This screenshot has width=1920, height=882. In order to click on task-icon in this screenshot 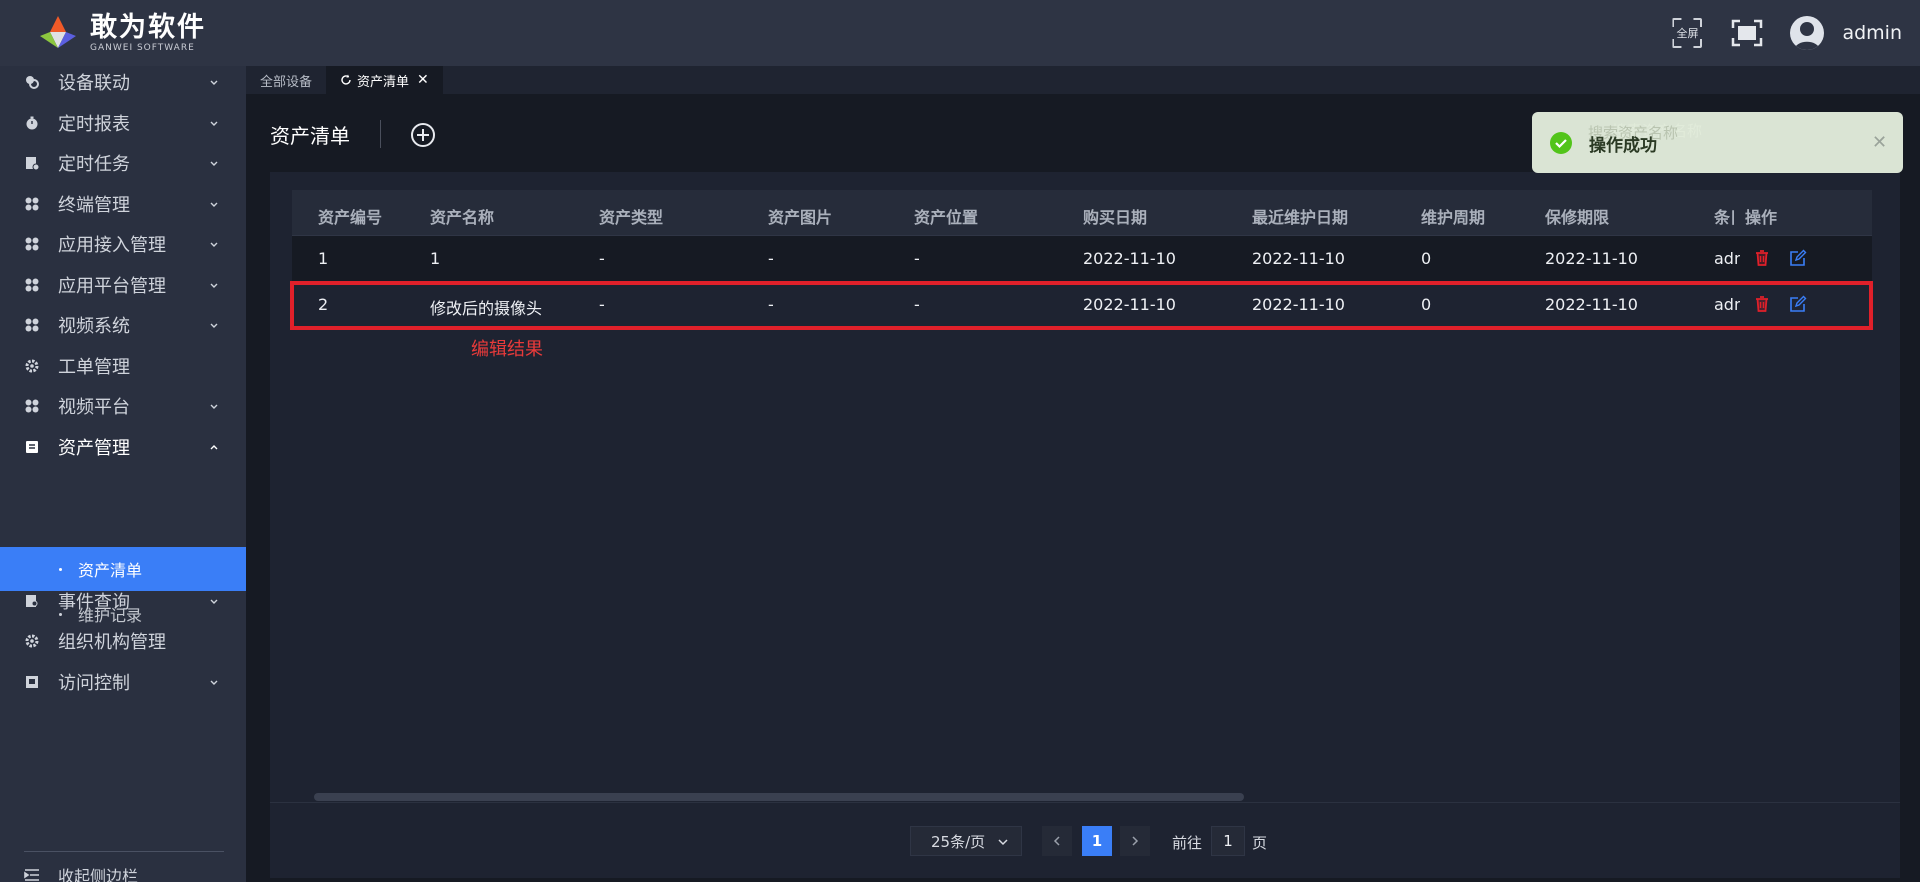, I will do `click(32, 163)`.